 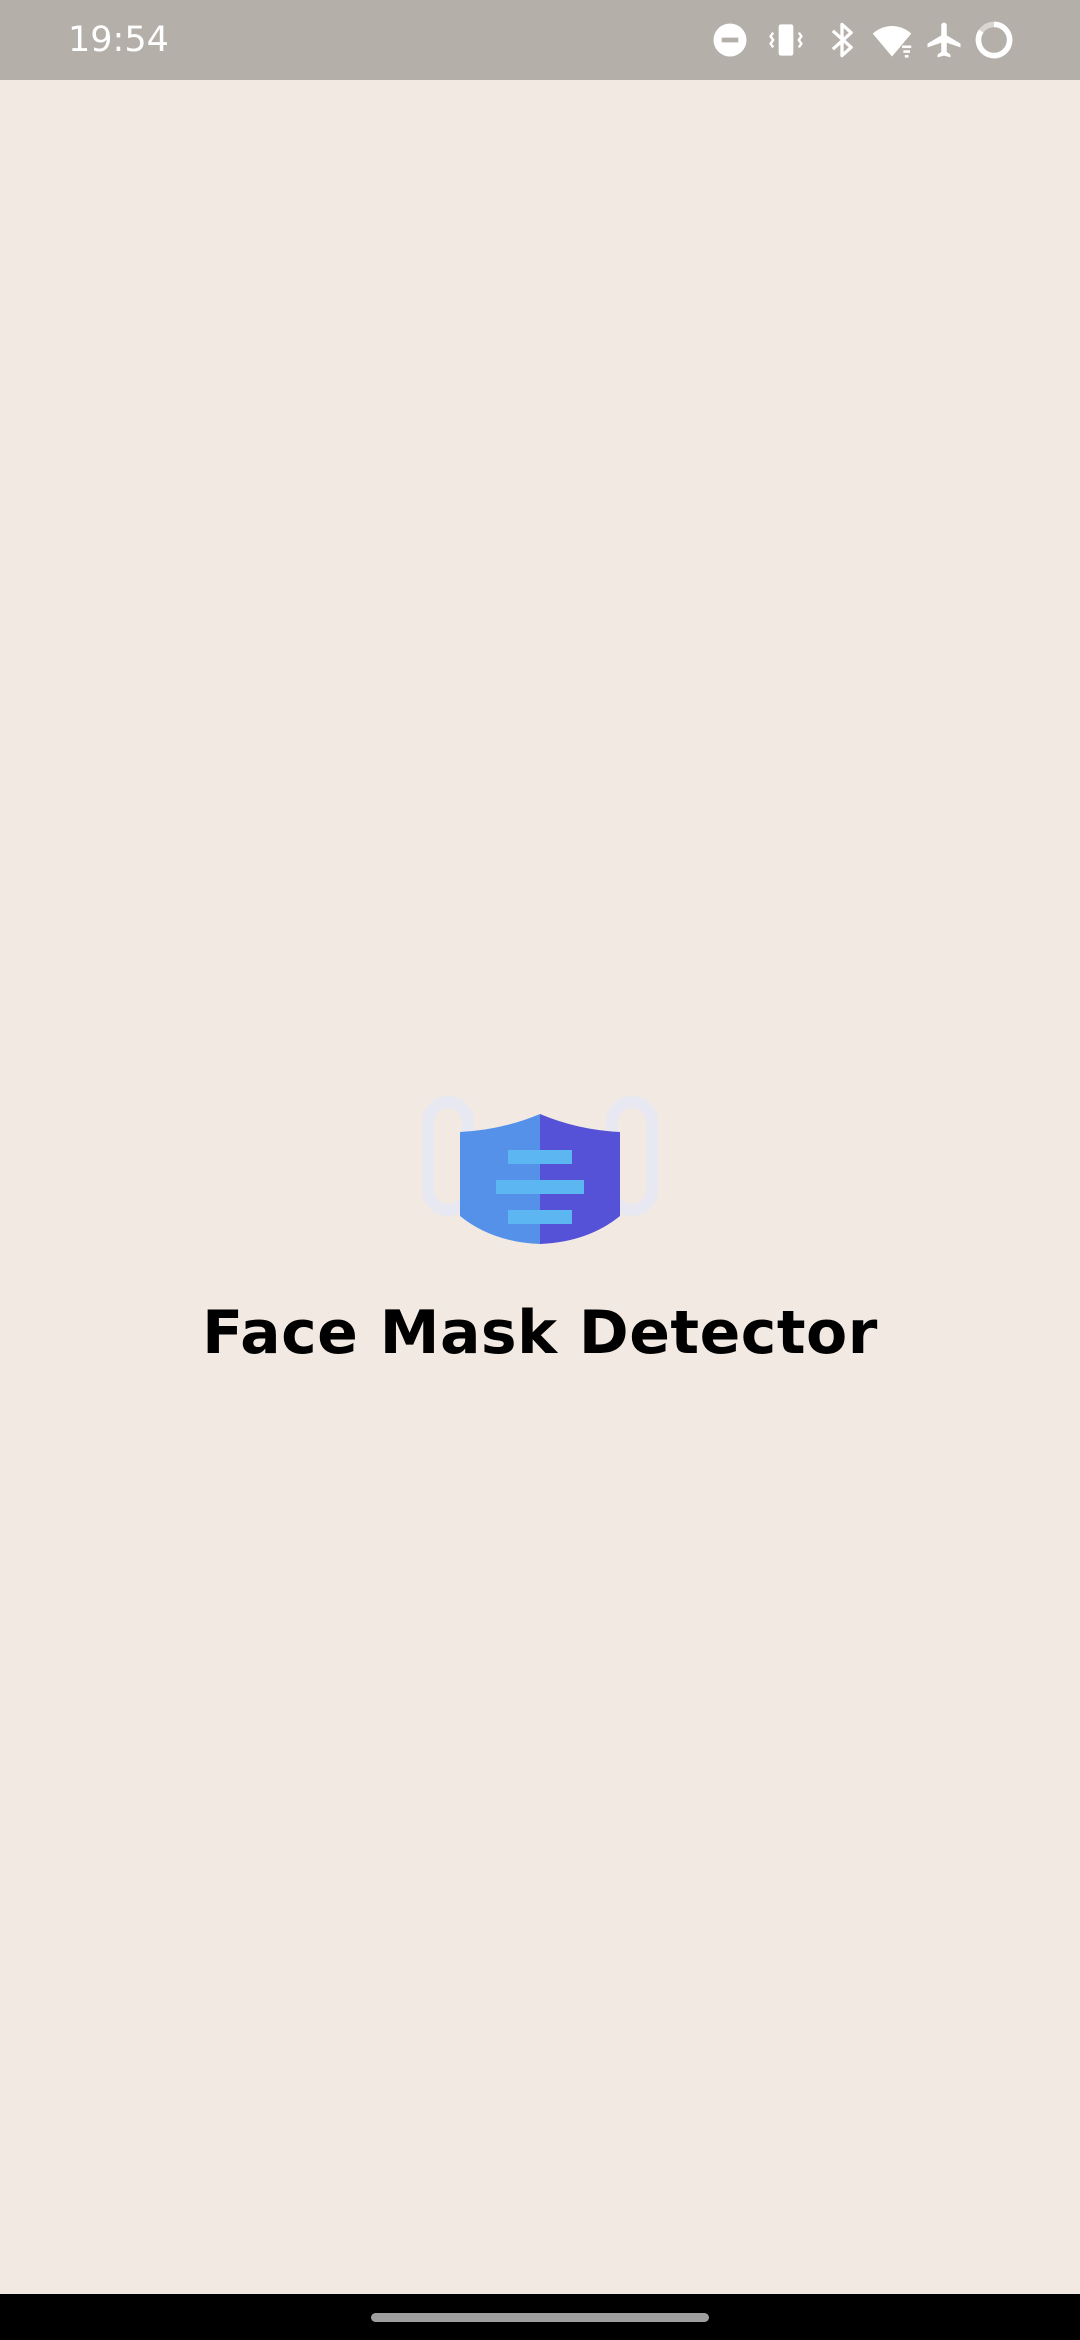 What do you see at coordinates (540, 40) in the screenshot?
I see `status-bar: 19:54` at bounding box center [540, 40].